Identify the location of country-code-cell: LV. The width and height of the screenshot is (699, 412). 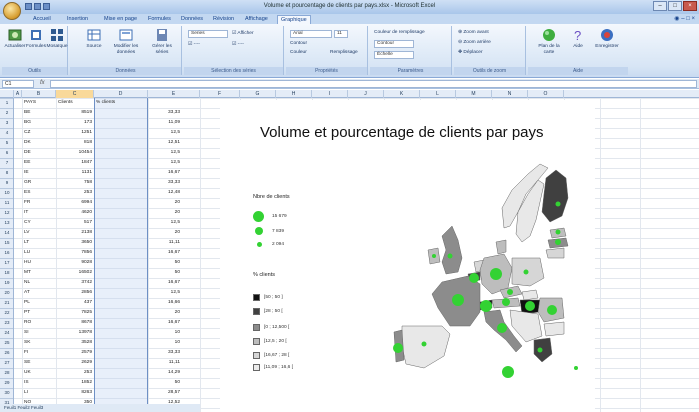
(39, 233).